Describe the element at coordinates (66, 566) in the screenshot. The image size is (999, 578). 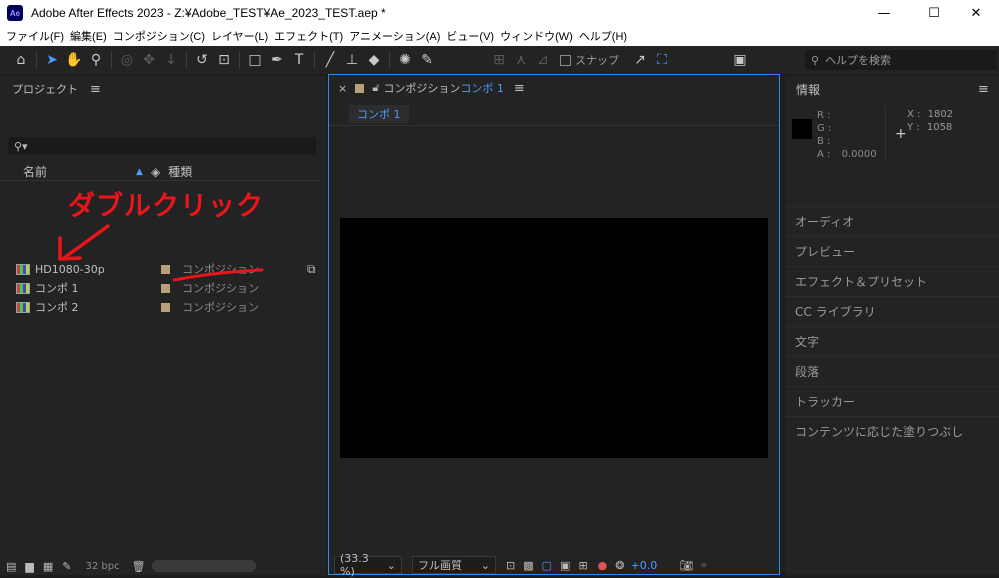
I see `adjust-settings-icon: ✎` at that location.